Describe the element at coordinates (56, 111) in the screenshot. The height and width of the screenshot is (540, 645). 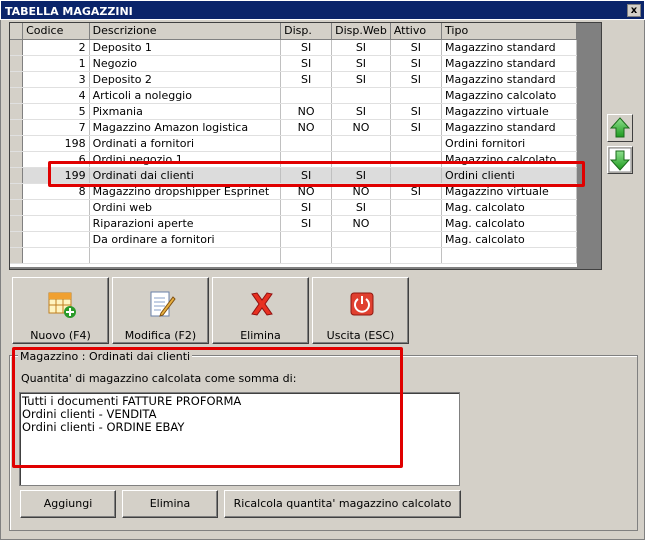
I see `table-cell: 5` at that location.